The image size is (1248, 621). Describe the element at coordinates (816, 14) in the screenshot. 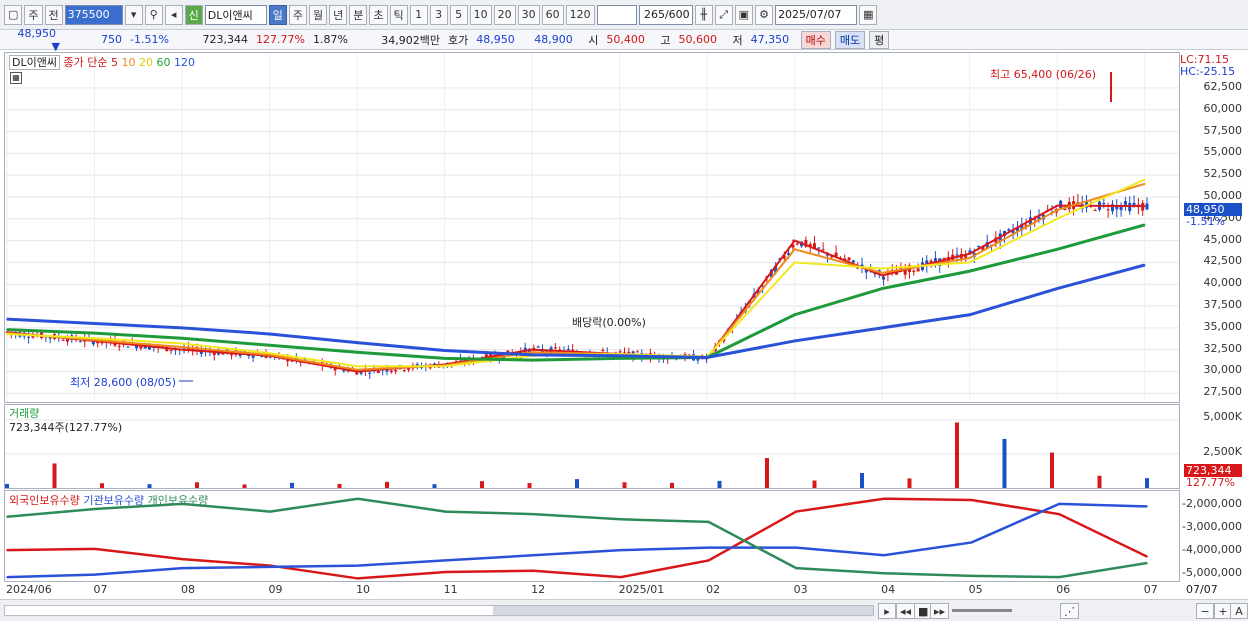

I see `date-input: 2025/07/07` at that location.